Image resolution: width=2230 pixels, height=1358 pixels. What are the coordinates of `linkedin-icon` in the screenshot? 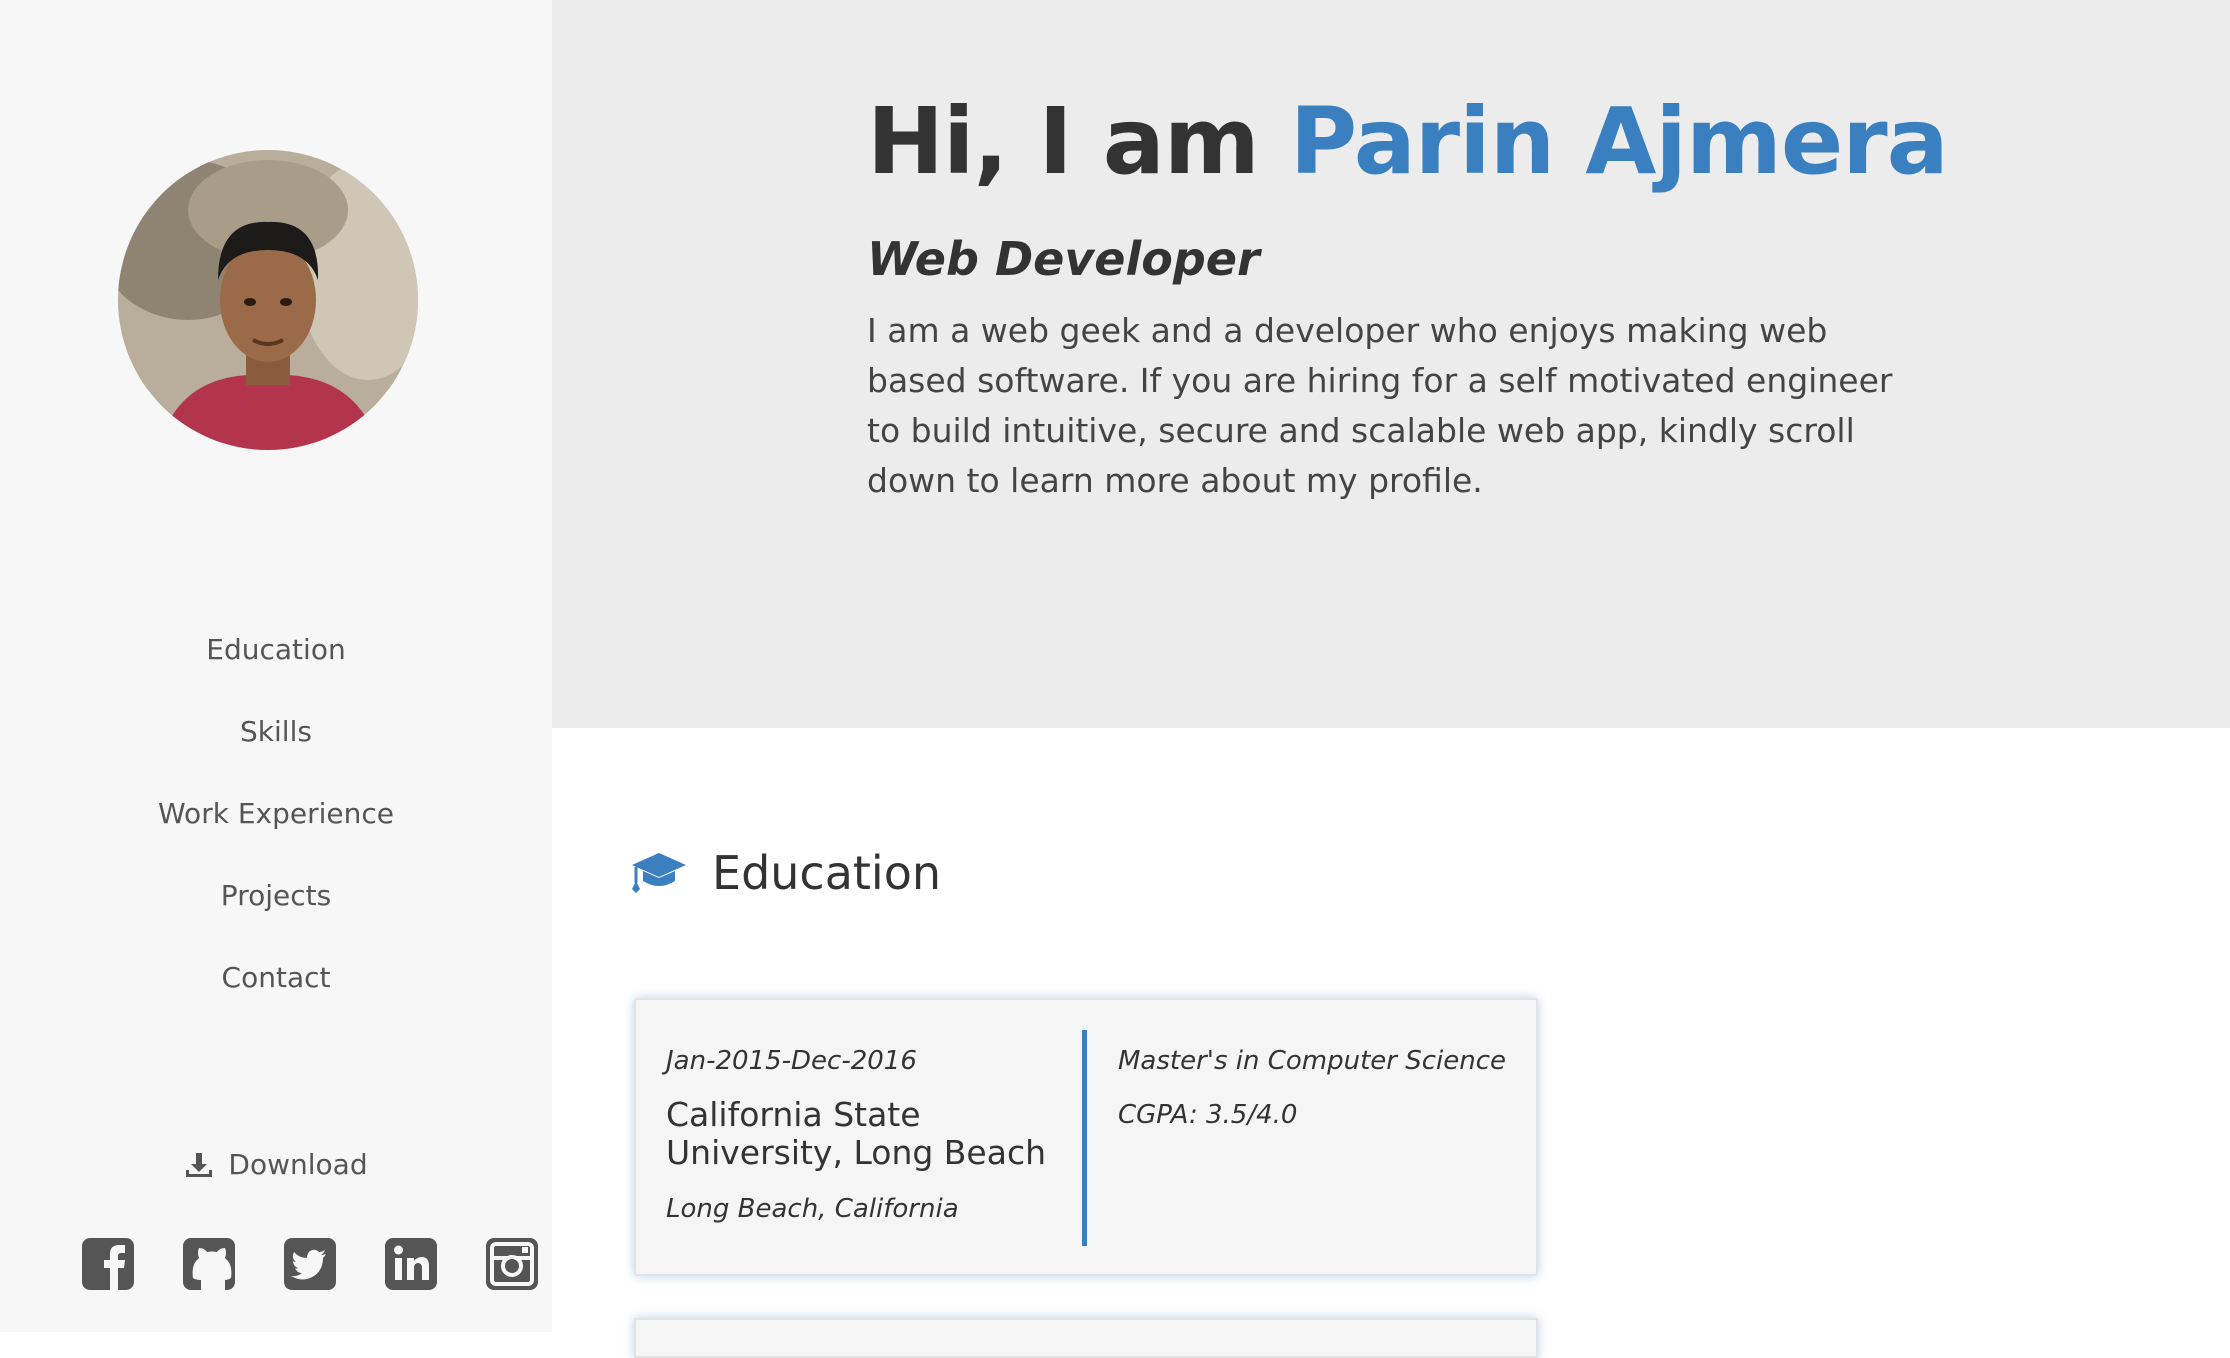 It's located at (411, 1264).